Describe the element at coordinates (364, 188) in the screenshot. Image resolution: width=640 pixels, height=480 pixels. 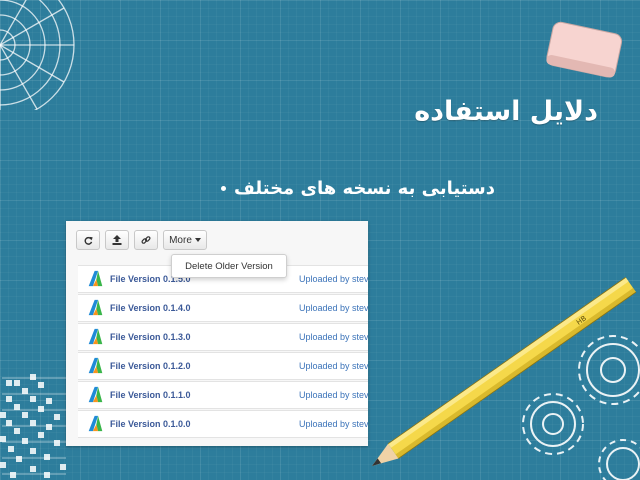
I see `bullet-text: دستیابی به نسخه های مختلف` at that location.